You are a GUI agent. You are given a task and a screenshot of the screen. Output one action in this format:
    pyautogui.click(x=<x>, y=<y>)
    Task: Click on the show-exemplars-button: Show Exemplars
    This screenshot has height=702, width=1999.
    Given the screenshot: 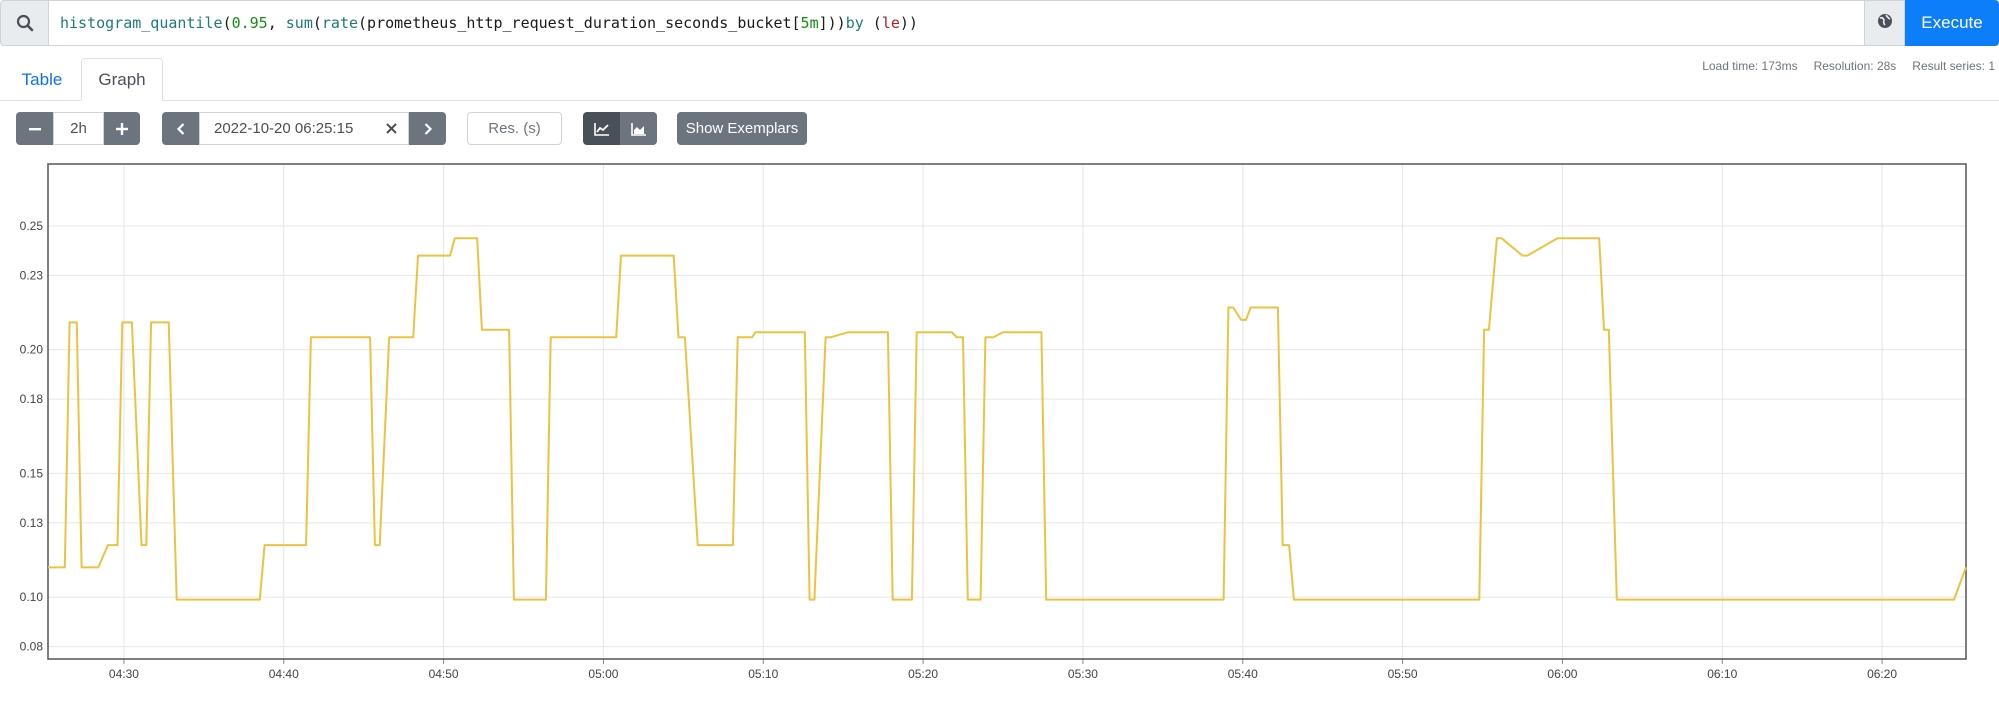 What is the action you would take?
    pyautogui.click(x=742, y=128)
    